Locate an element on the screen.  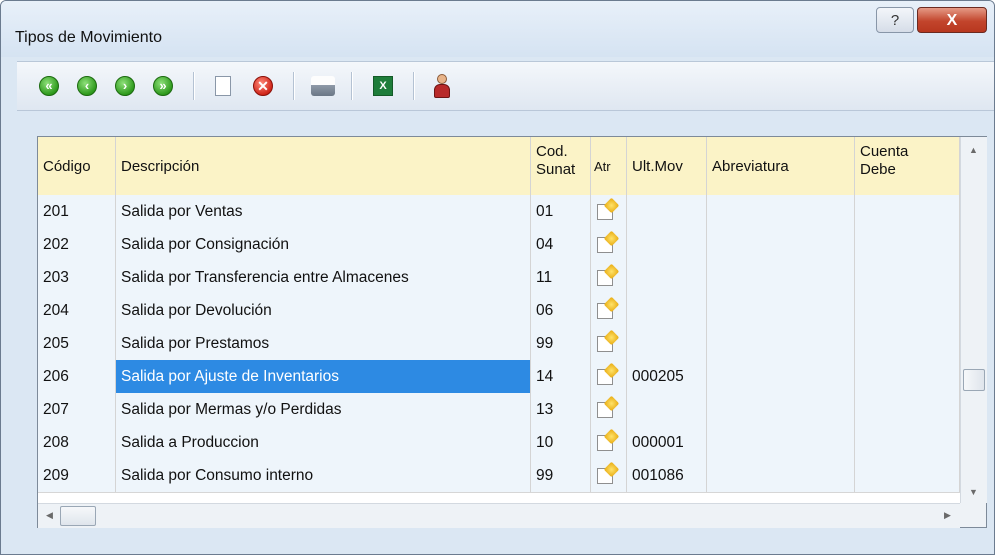
cell-codigo: 201 is located at coordinates (77, 211).